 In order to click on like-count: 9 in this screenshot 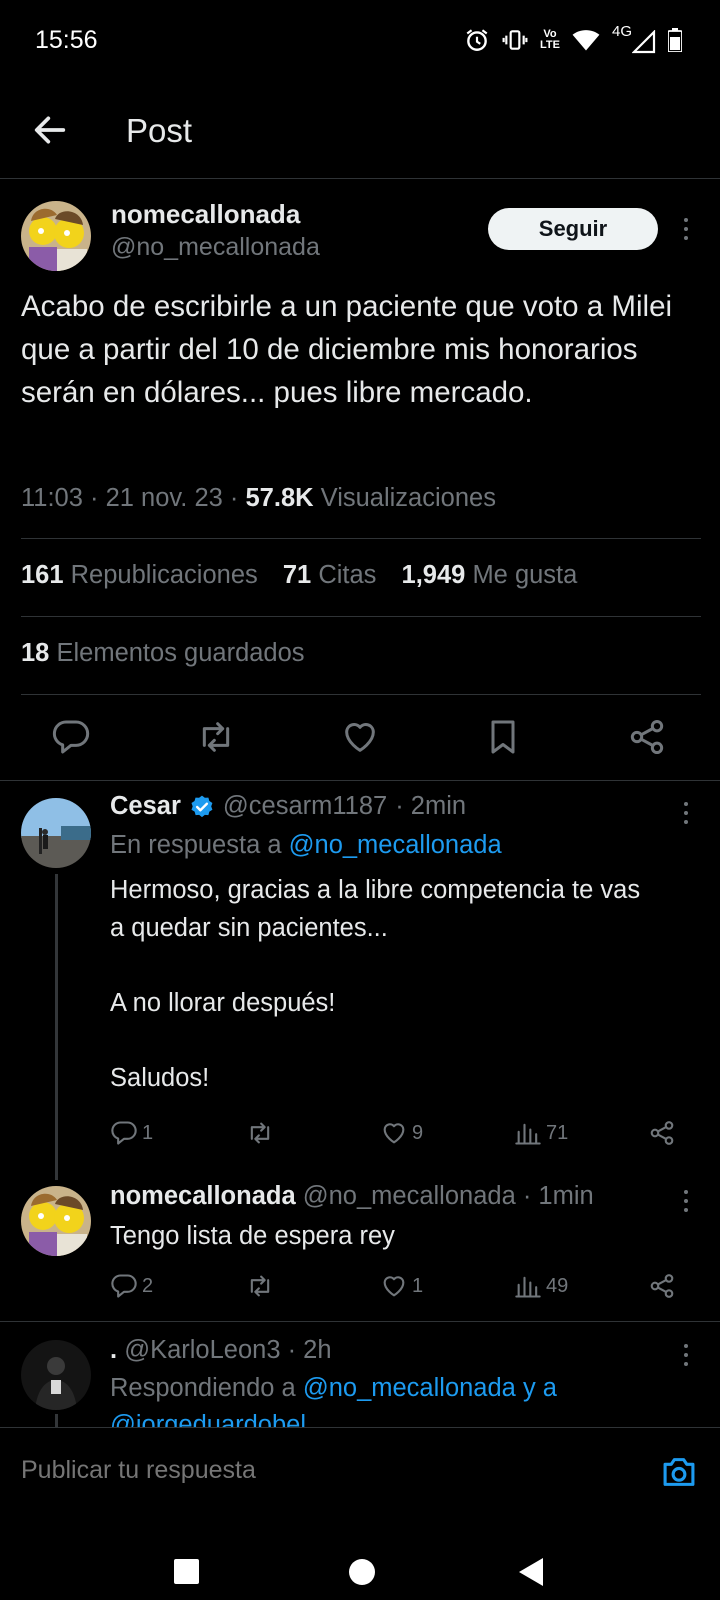, I will do `click(418, 1132)`.